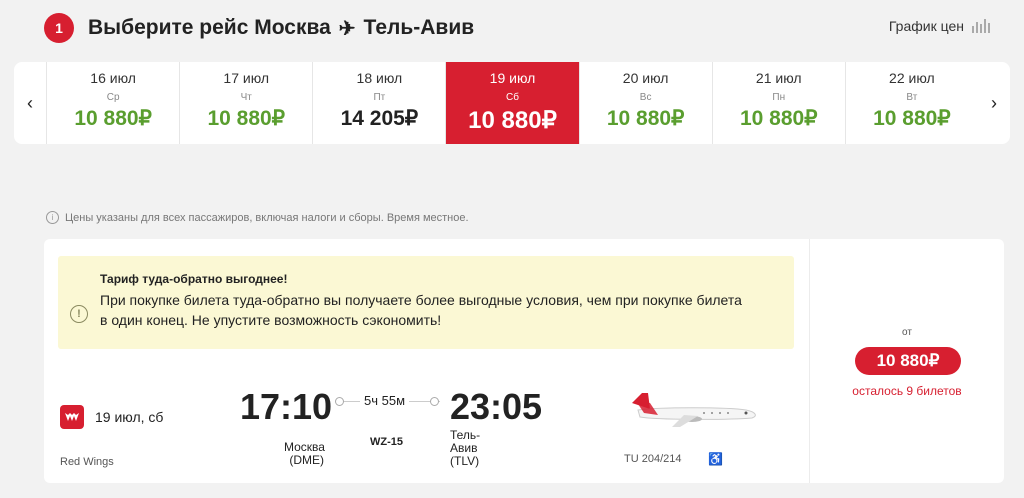 The width and height of the screenshot is (1024, 498). Describe the element at coordinates (292, 27) in the screenshot. I see `origin-city: Москва` at that location.